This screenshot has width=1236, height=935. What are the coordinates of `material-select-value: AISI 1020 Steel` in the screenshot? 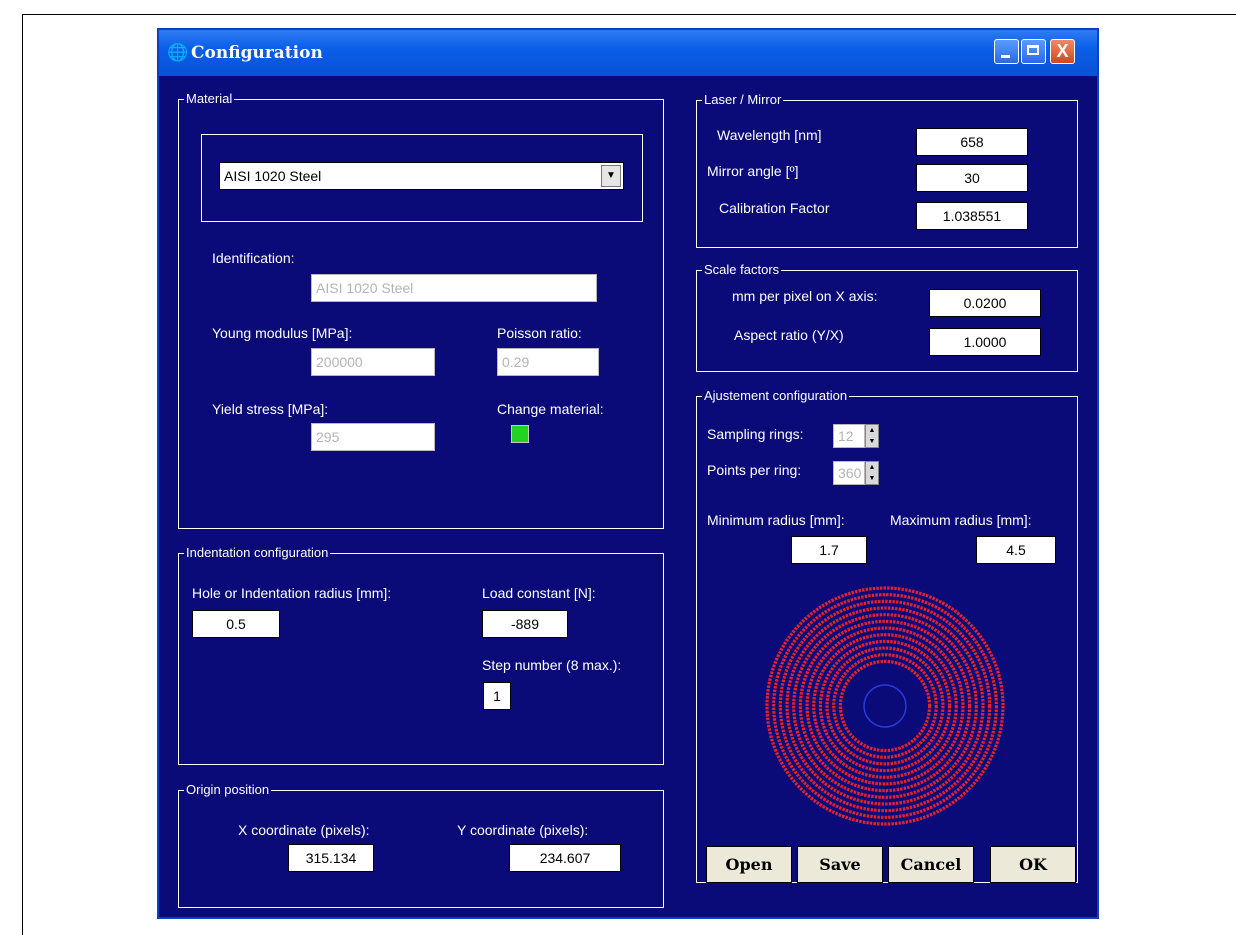 It's located at (273, 176).